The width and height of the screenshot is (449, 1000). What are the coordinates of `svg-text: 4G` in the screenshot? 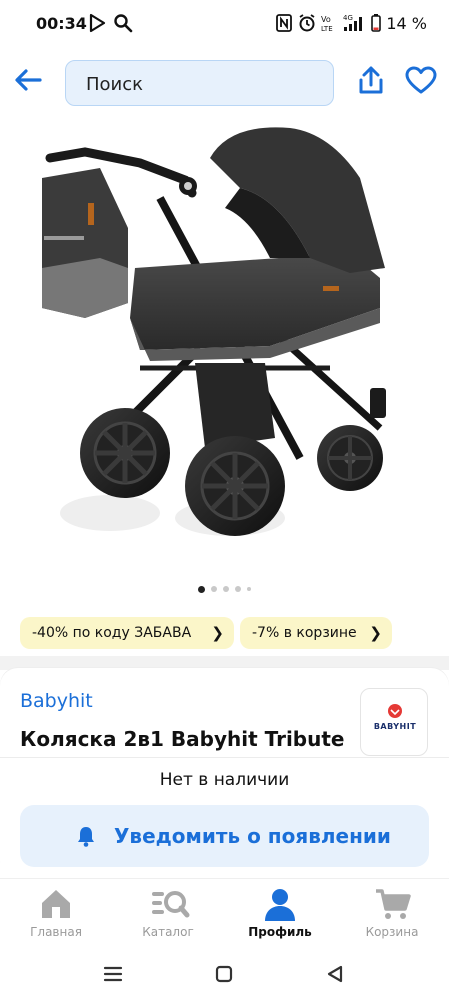 It's located at (348, 18).